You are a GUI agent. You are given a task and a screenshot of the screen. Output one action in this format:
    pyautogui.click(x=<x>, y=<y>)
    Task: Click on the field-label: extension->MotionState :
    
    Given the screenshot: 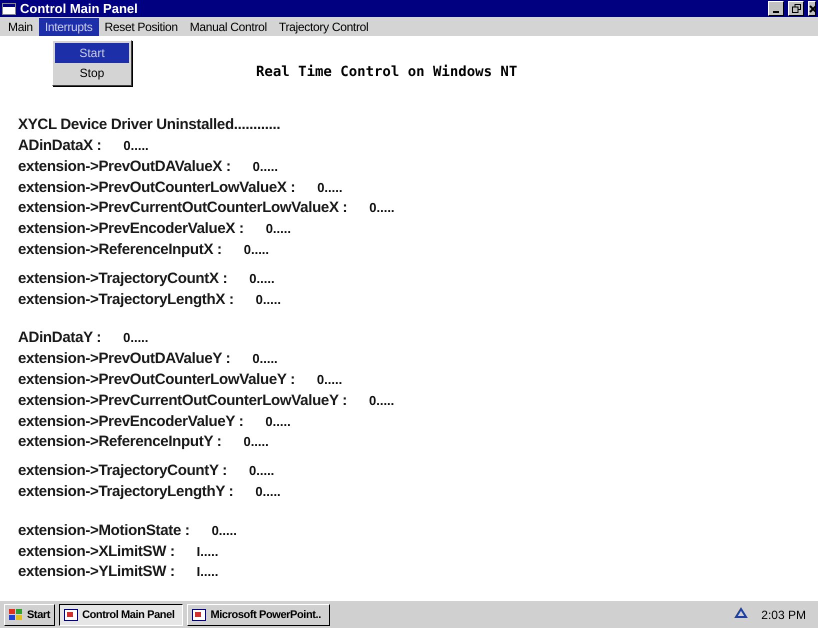 What is the action you would take?
    pyautogui.click(x=104, y=530)
    